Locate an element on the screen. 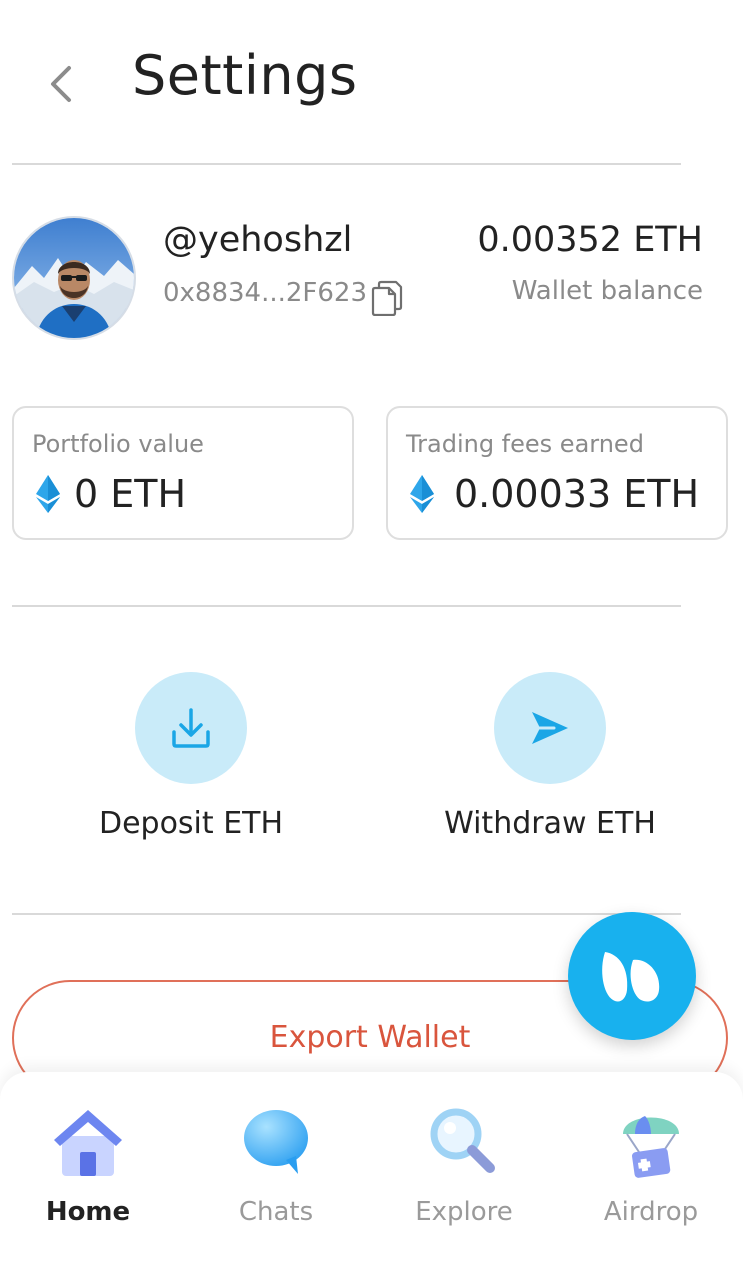 This screenshot has height=1270, width=743. nav-label-explore: Explore is located at coordinates (464, 1212).